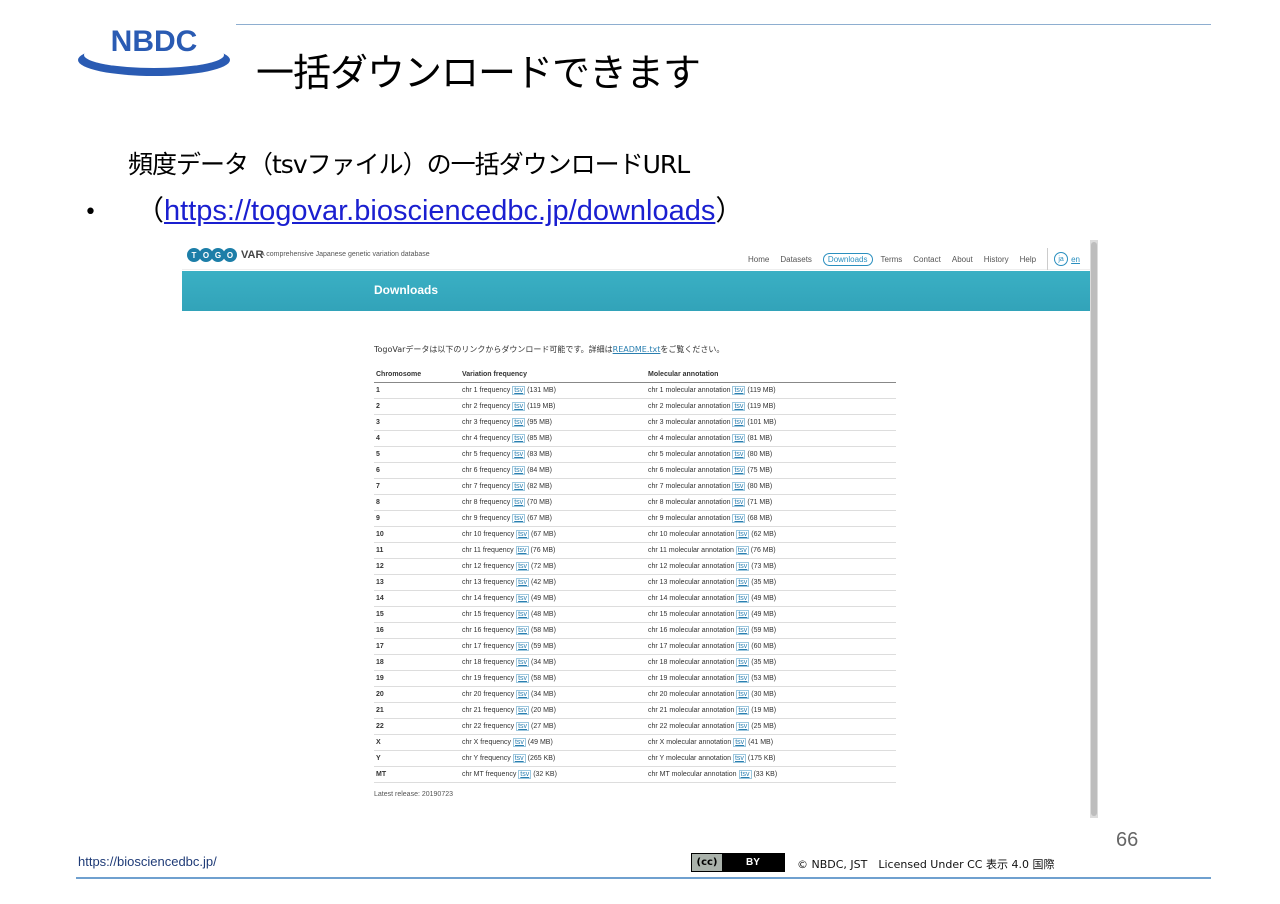  Describe the element at coordinates (417, 582) in the screenshot. I see `chromosome-cell: 13` at that location.